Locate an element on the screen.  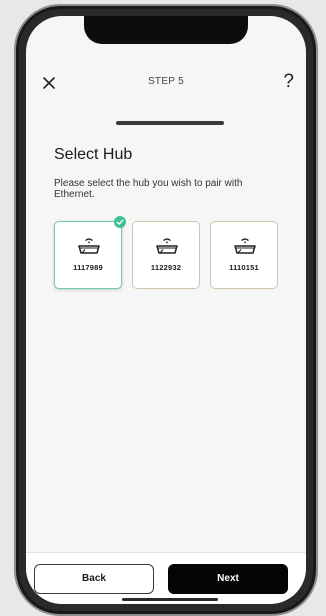
hub-id-label: 1117989 is located at coordinates (88, 267).